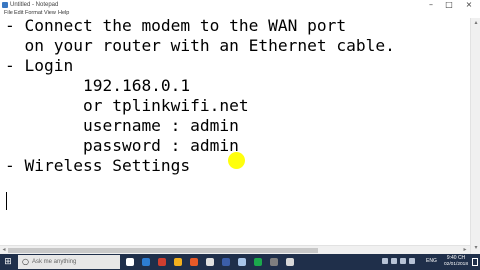 The width and height of the screenshot is (480, 270). What do you see at coordinates (25, 261) in the screenshot?
I see `search-icon: ○` at bounding box center [25, 261].